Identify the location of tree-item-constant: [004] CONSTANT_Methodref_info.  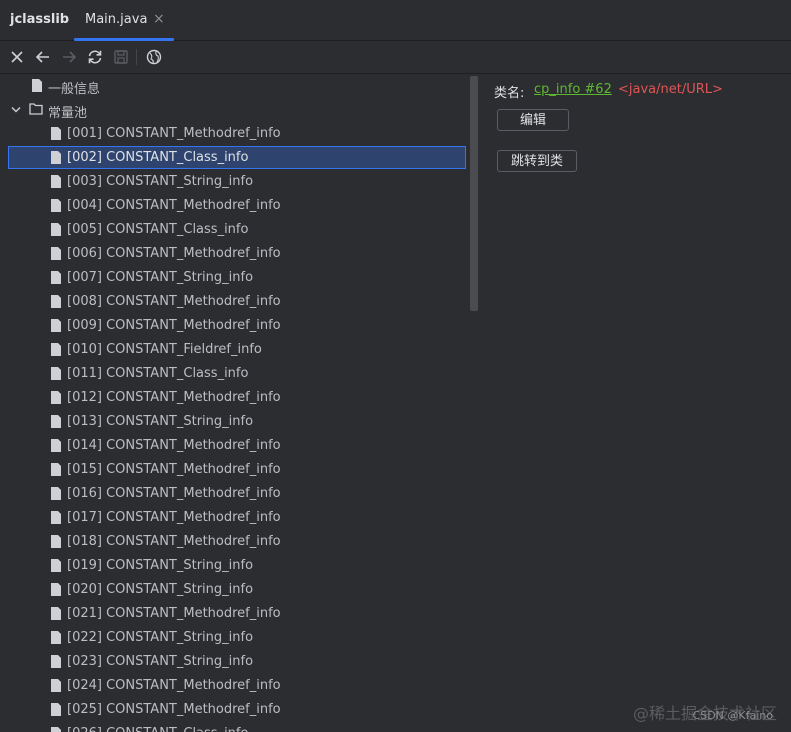
(235, 206).